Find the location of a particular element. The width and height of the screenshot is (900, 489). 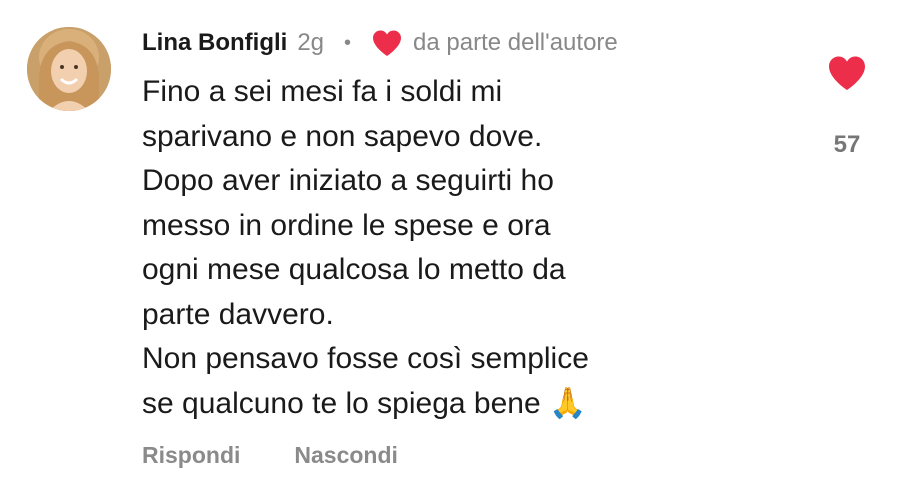

avatar is located at coordinates (69, 69).